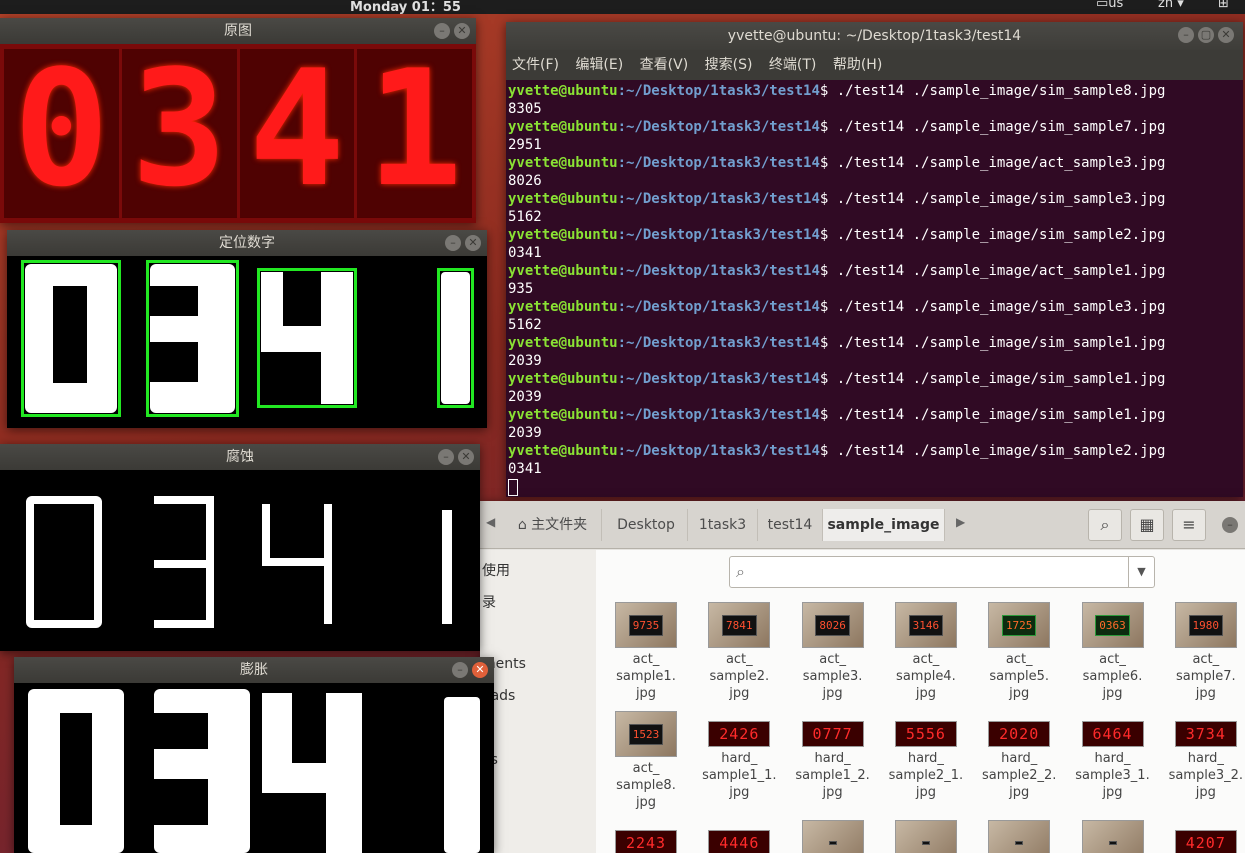 This screenshot has height=853, width=1245. Describe the element at coordinates (1189, 525) in the screenshot. I see `menu-button: ≡` at that location.